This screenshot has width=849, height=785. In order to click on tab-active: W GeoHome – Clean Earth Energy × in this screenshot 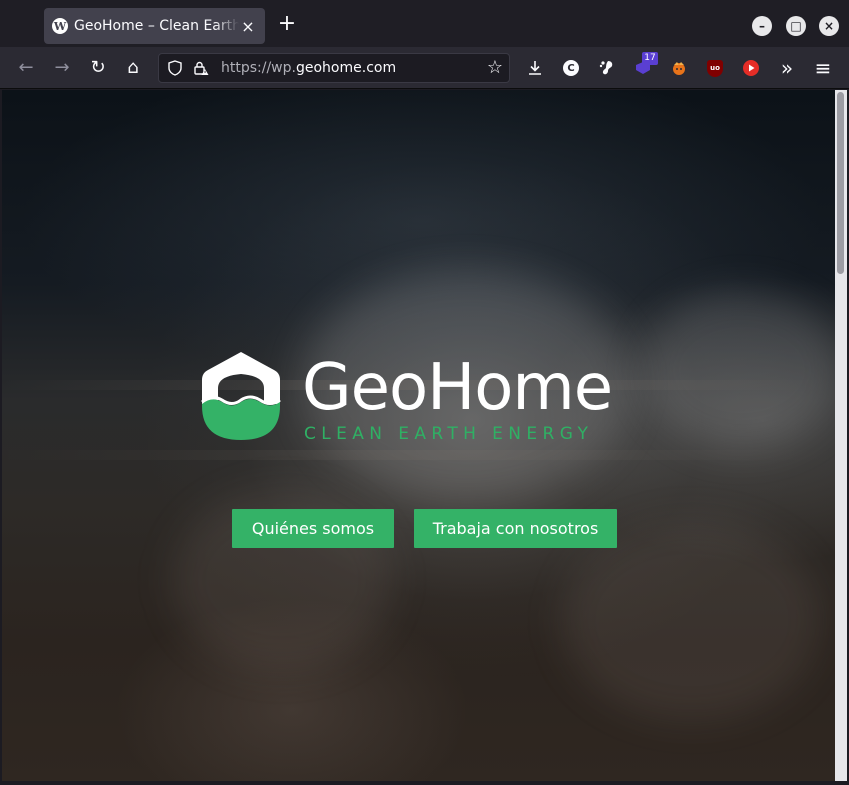, I will do `click(154, 26)`.